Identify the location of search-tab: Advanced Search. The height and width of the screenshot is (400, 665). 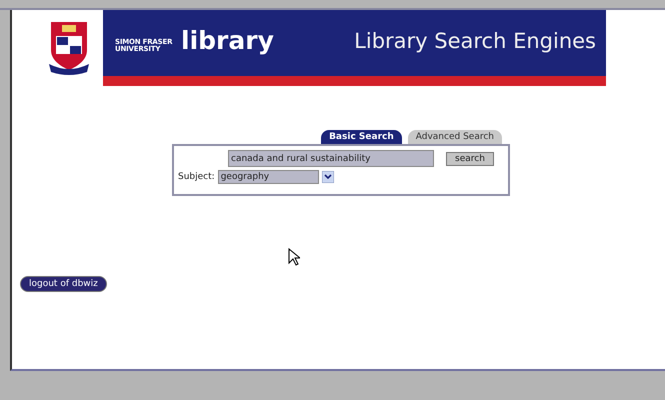
(455, 137).